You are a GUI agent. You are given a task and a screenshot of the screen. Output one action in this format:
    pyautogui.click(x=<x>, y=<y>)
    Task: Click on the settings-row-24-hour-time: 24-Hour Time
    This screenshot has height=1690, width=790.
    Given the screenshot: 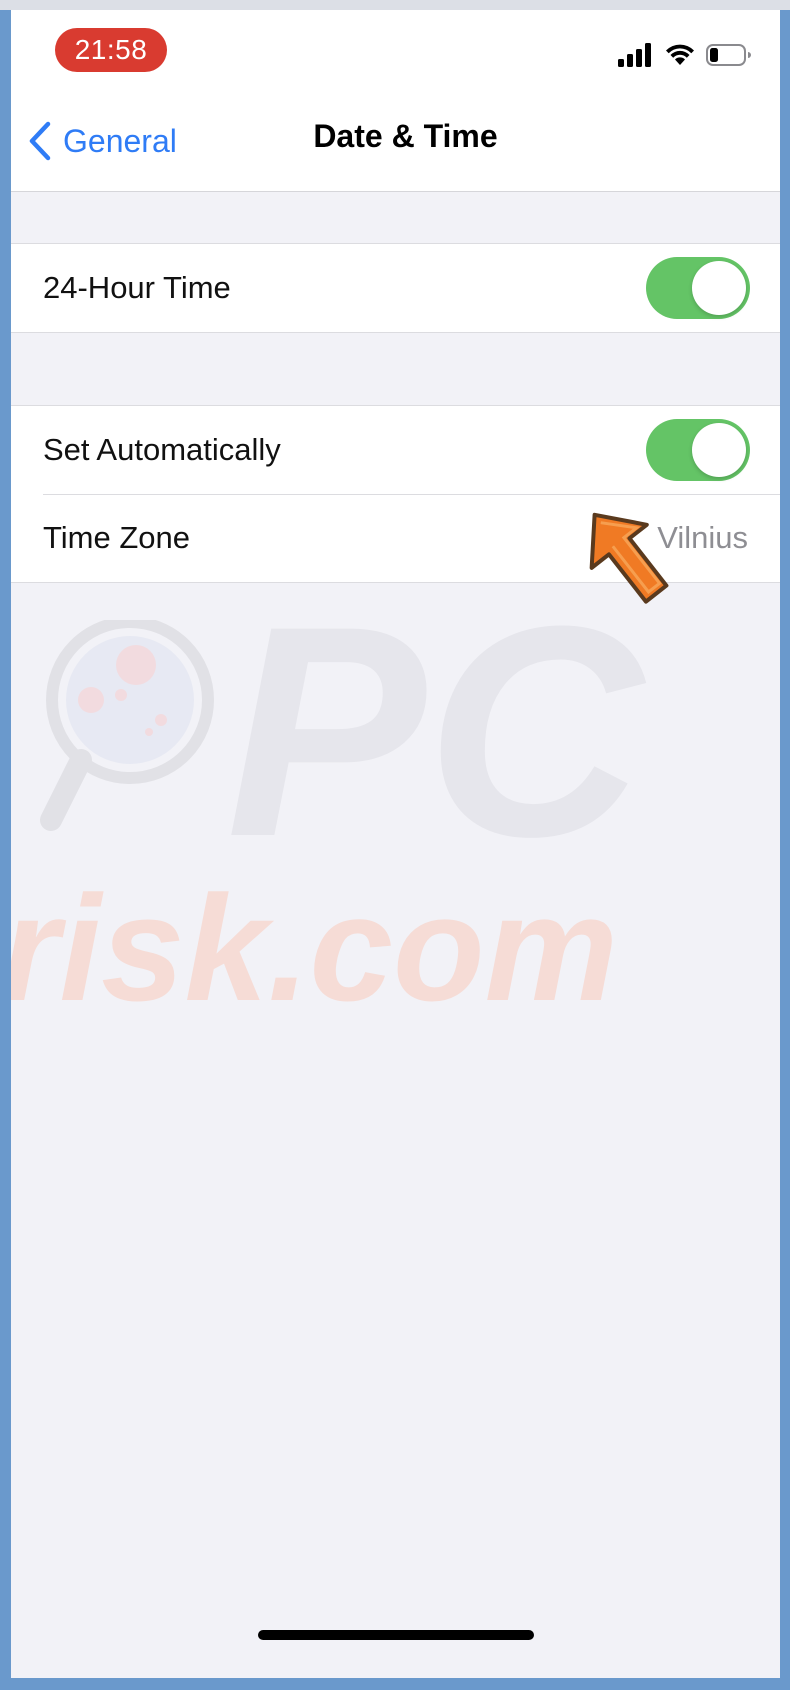 What is the action you would take?
    pyautogui.click(x=395, y=288)
    